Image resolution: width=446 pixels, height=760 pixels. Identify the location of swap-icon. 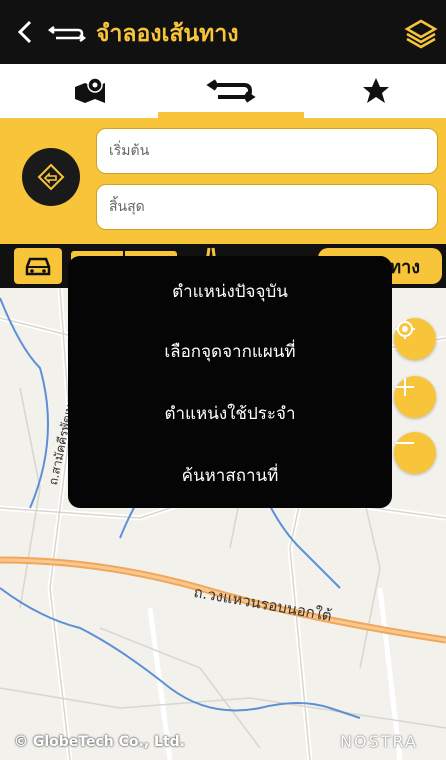
(51, 177).